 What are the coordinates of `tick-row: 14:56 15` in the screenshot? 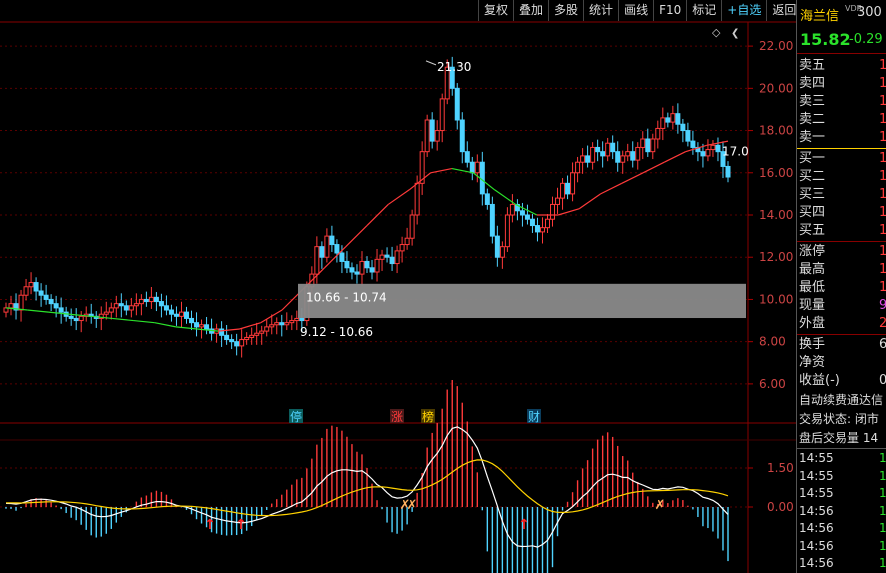 It's located at (842, 511).